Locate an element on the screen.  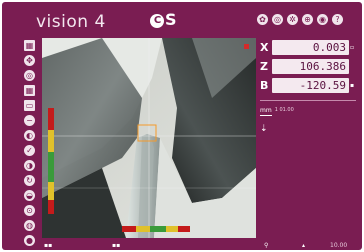
scale-yellow is located at coordinates (51, 141).